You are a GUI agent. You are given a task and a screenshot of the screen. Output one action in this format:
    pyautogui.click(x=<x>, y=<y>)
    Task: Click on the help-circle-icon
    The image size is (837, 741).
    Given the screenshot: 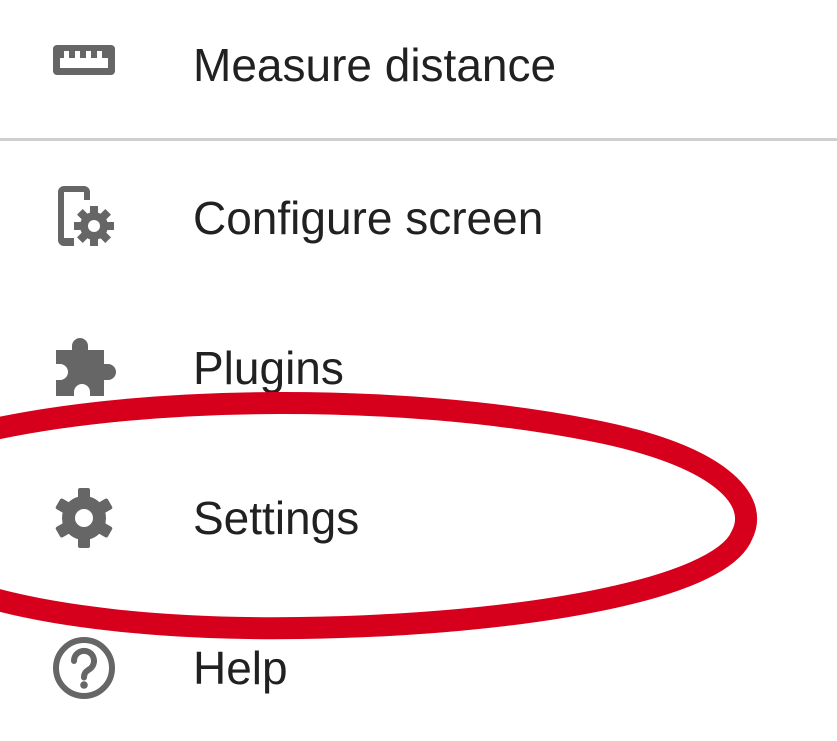 What is the action you would take?
    pyautogui.click(x=84, y=668)
    